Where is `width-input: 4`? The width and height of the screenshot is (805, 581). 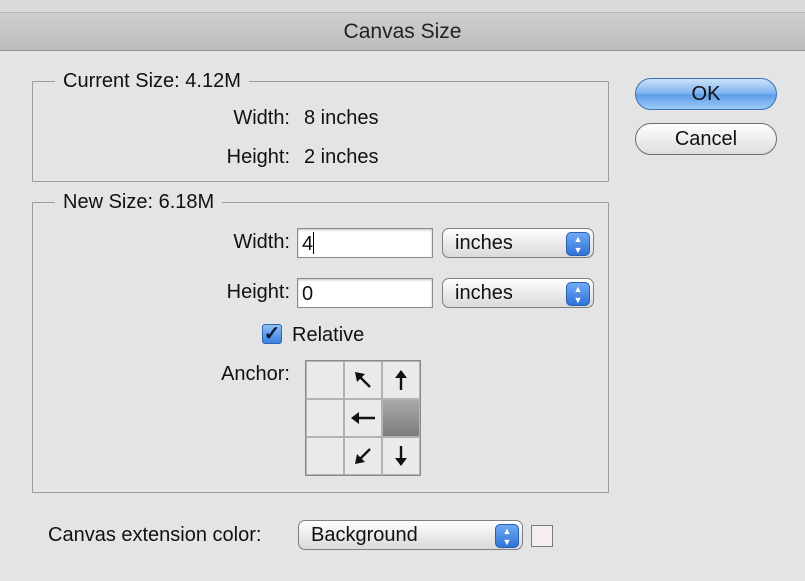
width-input: 4 is located at coordinates (365, 243).